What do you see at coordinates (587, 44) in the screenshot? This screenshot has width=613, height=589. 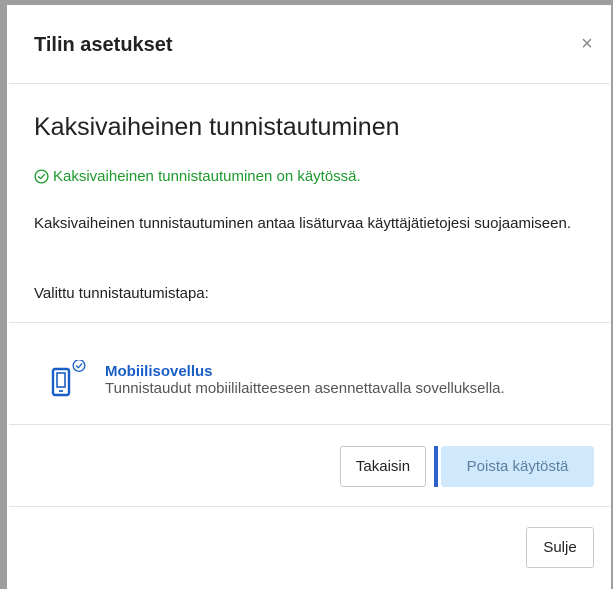 I see `close-icon: ×` at bounding box center [587, 44].